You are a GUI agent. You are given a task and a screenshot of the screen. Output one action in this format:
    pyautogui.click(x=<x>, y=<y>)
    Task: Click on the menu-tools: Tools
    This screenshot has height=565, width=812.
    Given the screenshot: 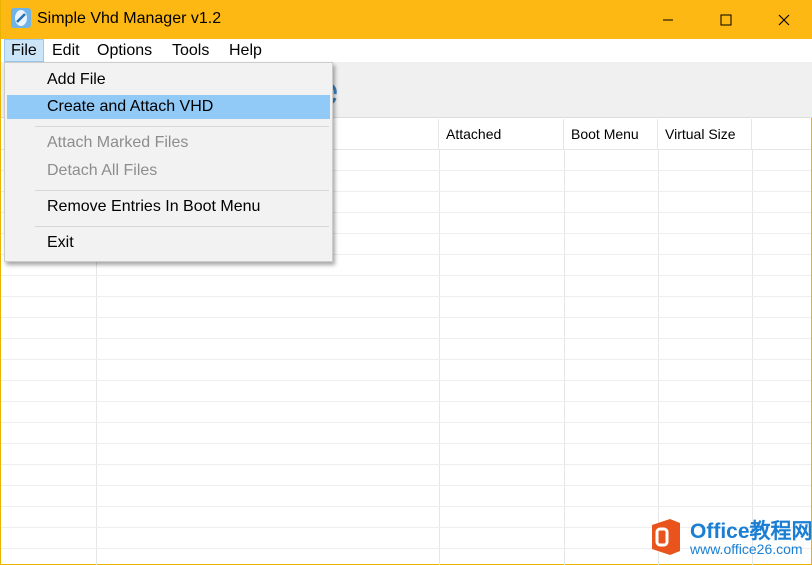 What is the action you would take?
    pyautogui.click(x=190, y=50)
    